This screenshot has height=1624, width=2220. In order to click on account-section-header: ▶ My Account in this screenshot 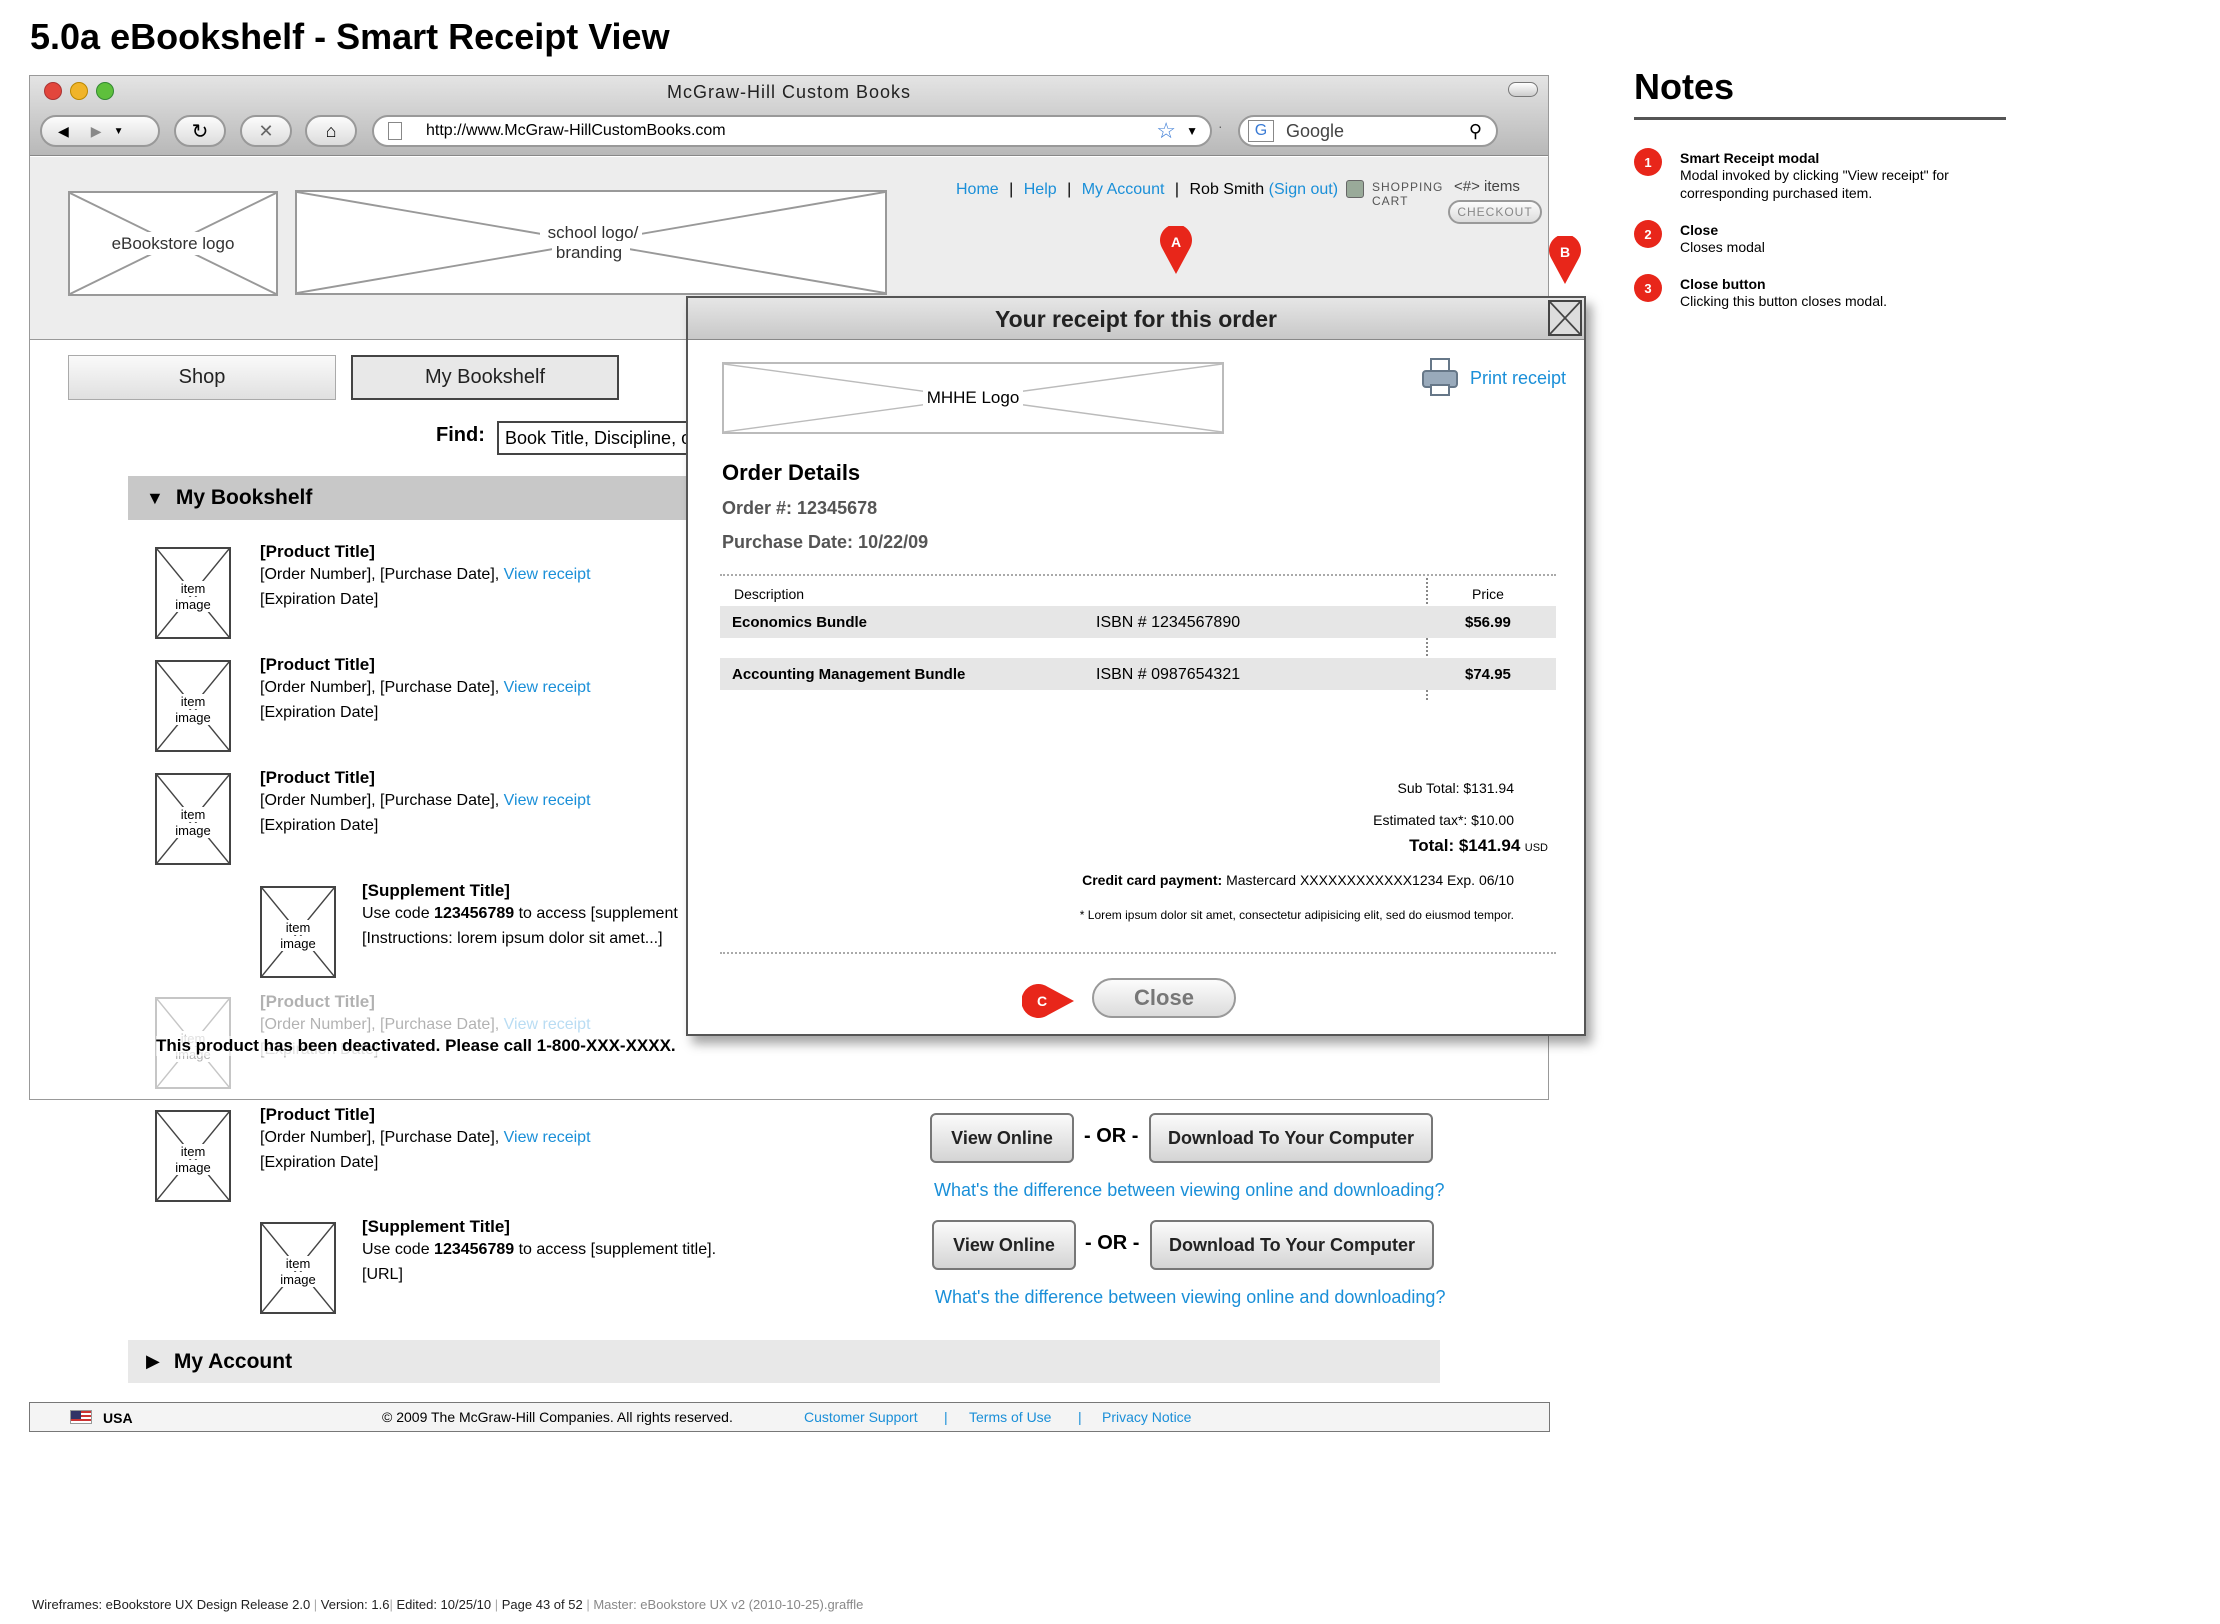, I will do `click(784, 1361)`.